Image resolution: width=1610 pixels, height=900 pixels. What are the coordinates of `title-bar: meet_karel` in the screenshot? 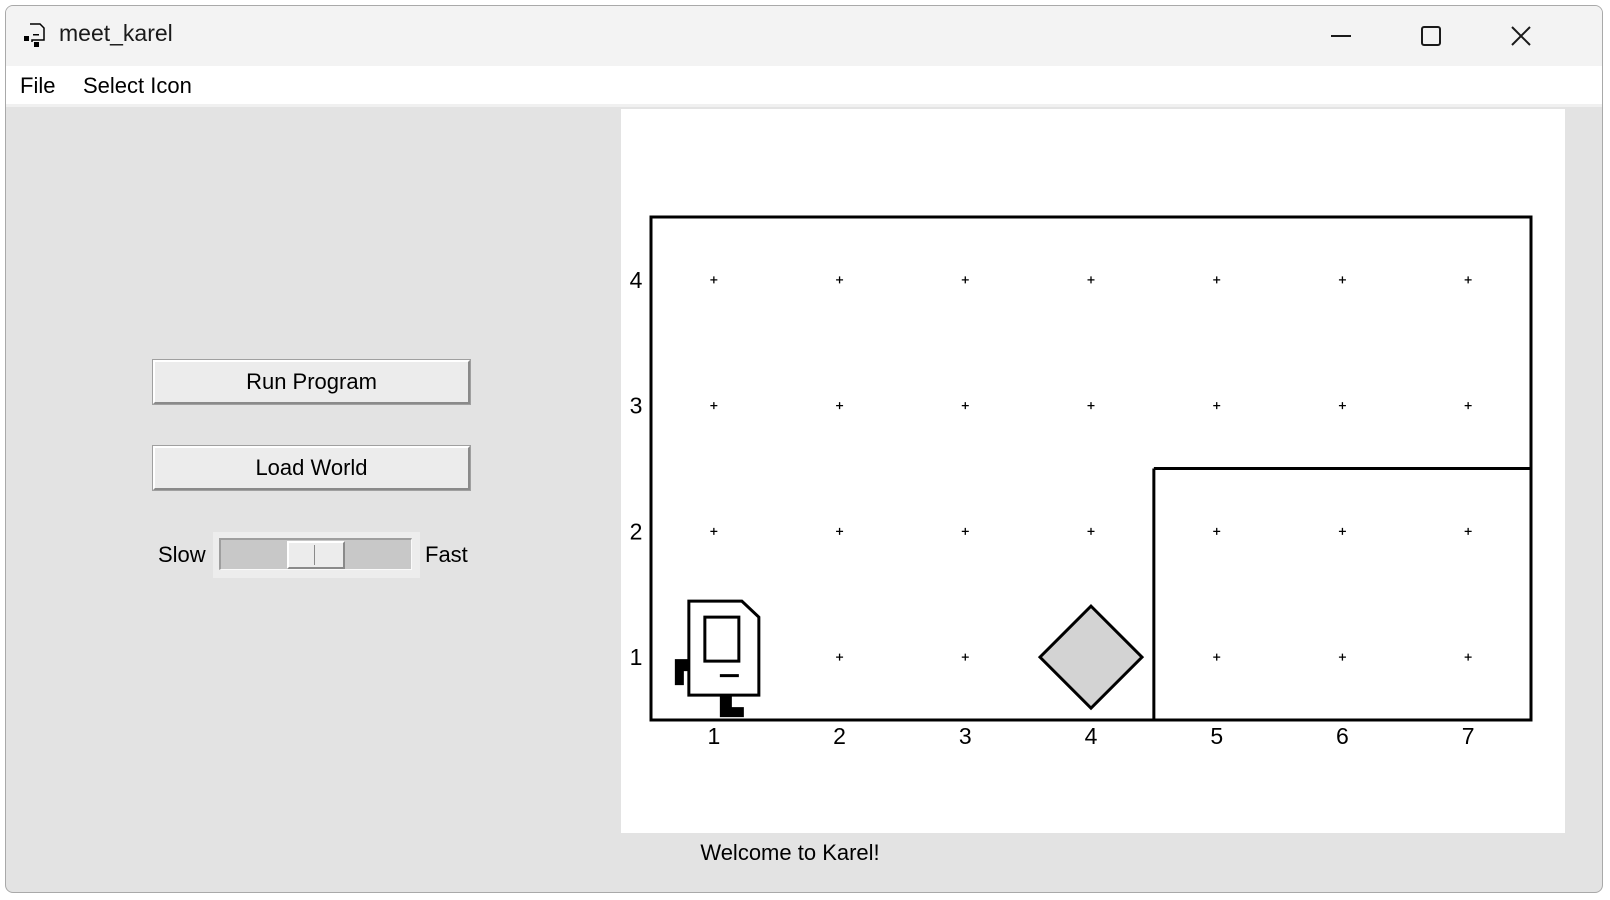 It's located at (804, 36).